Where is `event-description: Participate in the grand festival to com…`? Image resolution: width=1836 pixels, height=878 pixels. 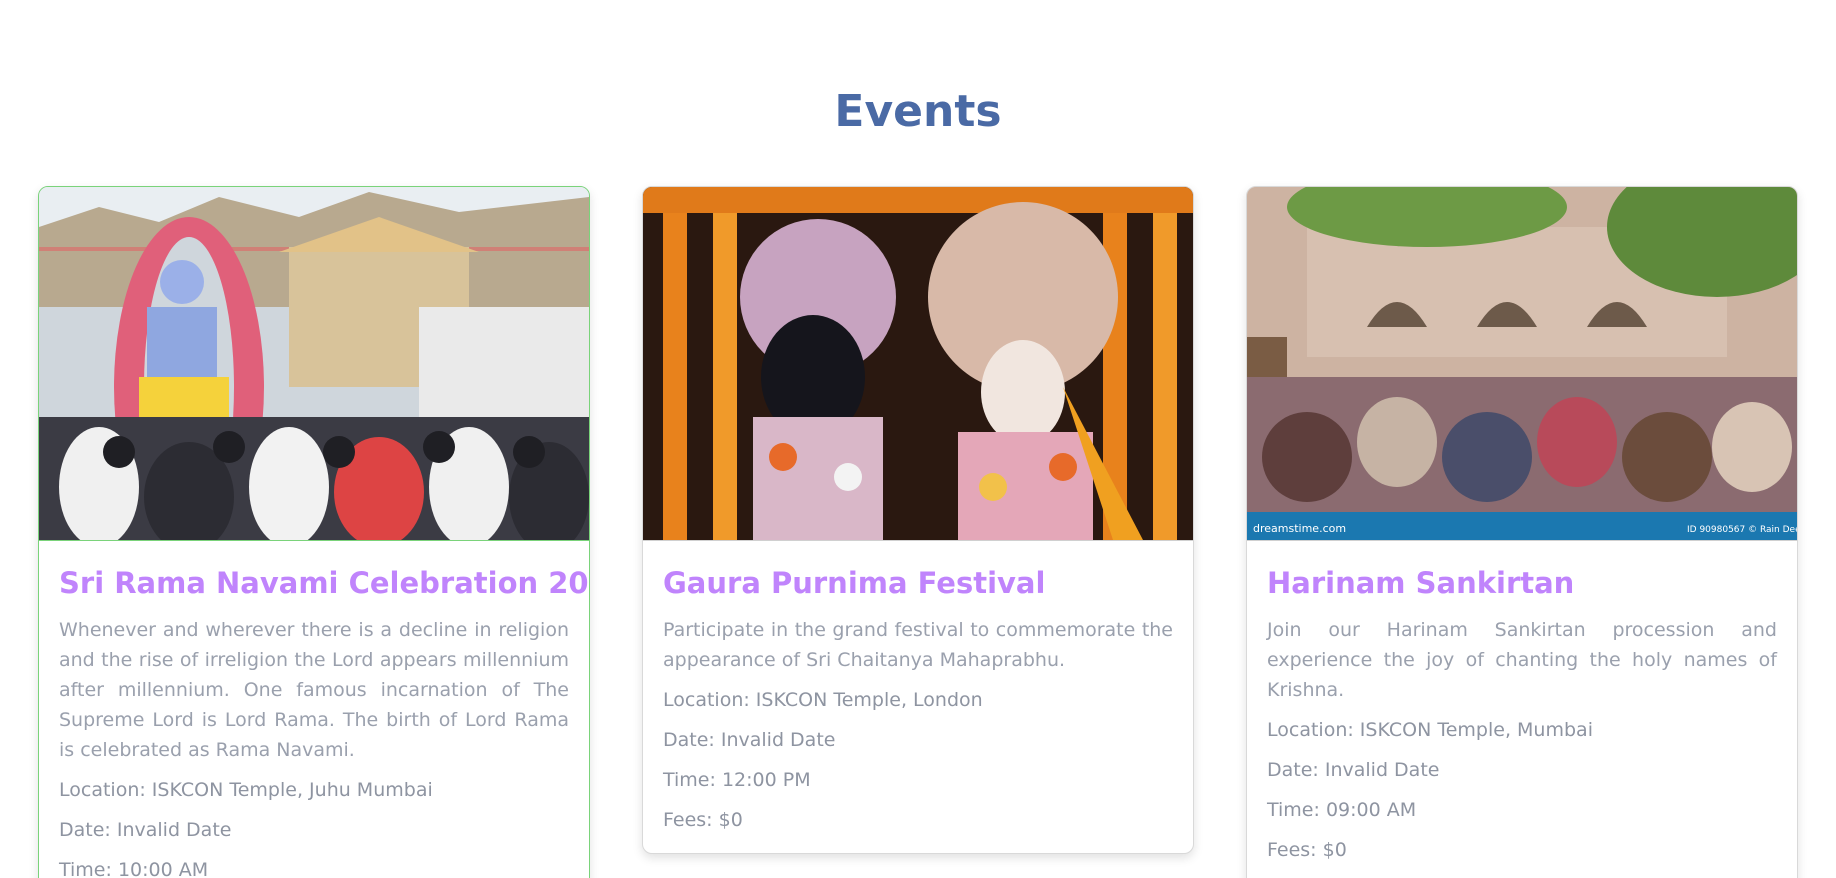 event-description: Participate in the grand festival to com… is located at coordinates (918, 645).